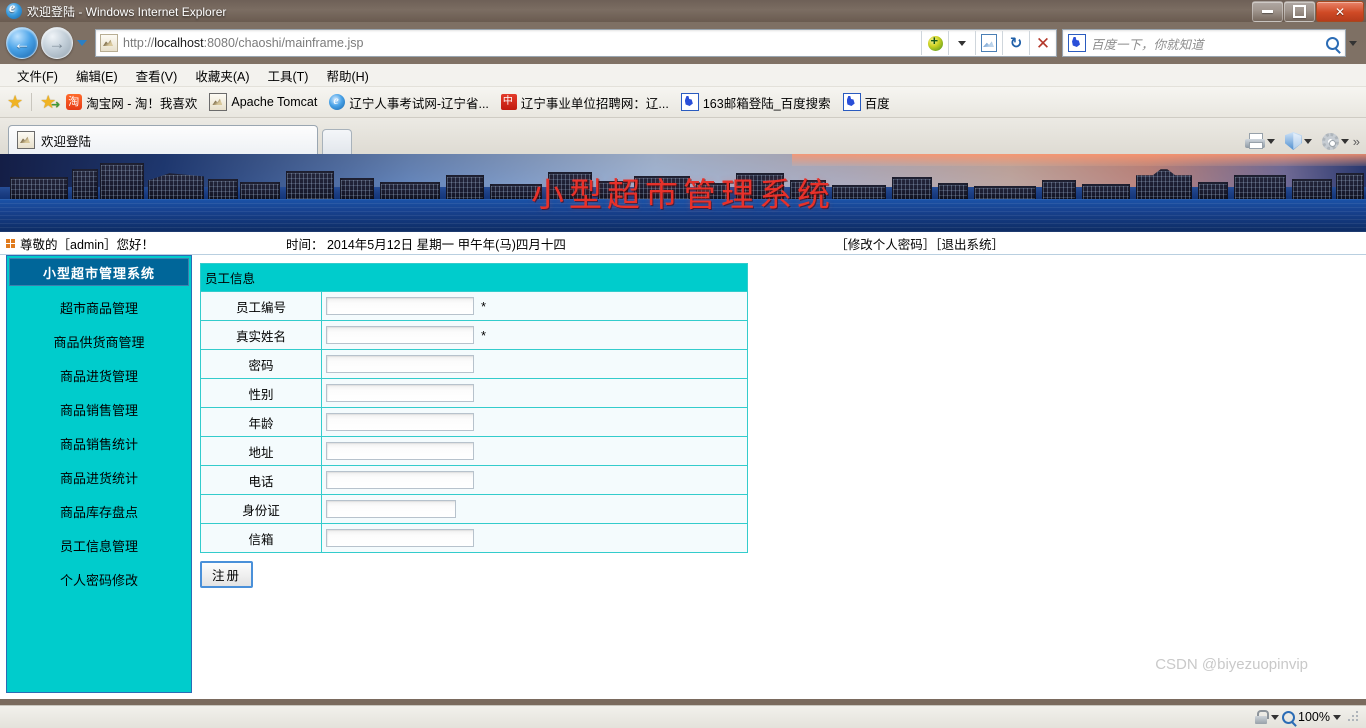 This screenshot has height=728, width=1366. Describe the element at coordinates (227, 574) in the screenshot. I see `register-button: 注册` at that location.